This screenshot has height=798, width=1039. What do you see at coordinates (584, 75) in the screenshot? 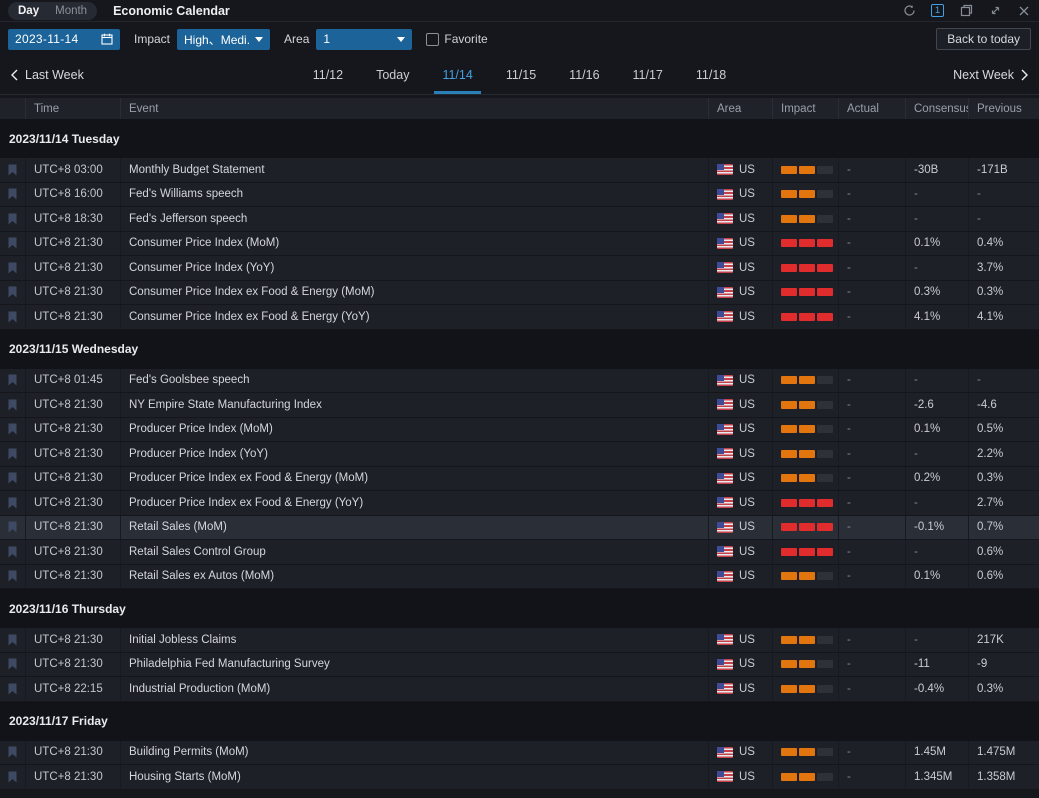
I see `week-day-tab-11-16: 11/16` at bounding box center [584, 75].